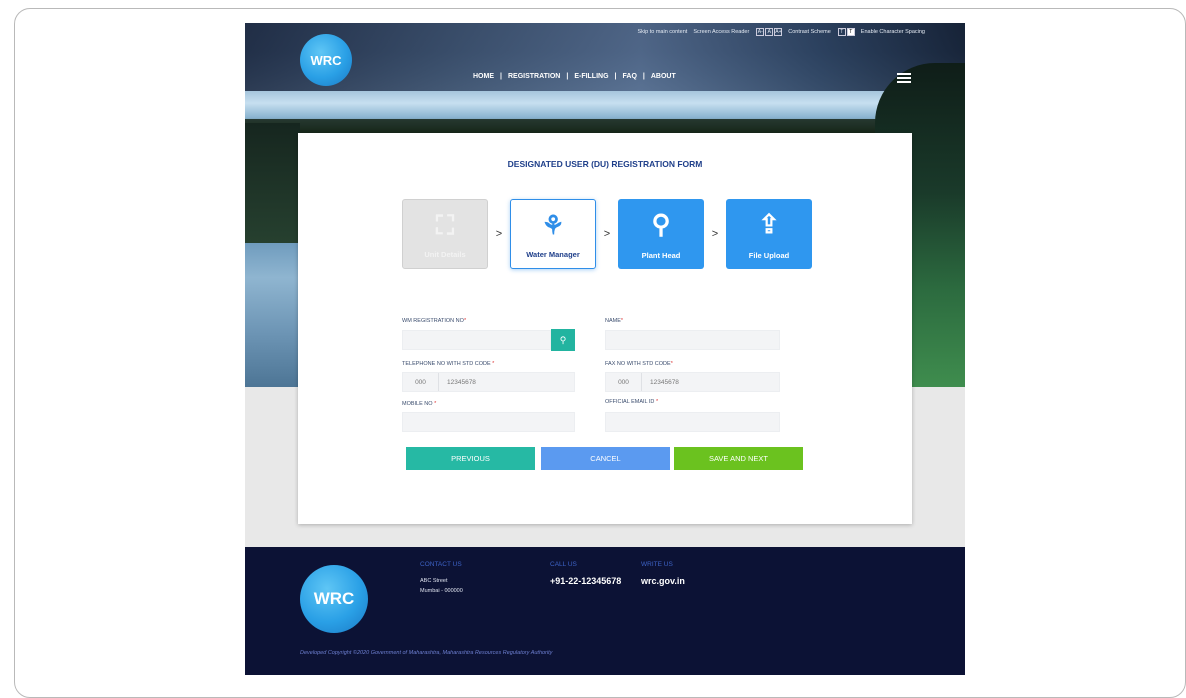  Describe the element at coordinates (334, 599) in the screenshot. I see `footer-logo: WRC` at that location.